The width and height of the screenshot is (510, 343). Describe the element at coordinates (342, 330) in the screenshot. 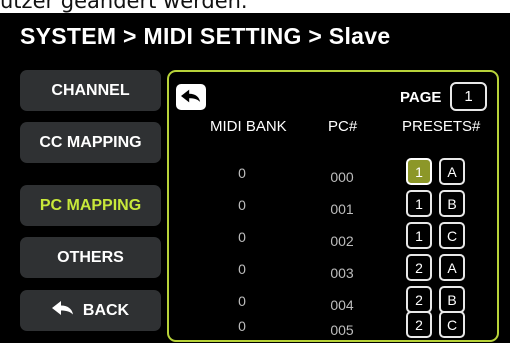

I see `pc-number-value: 005` at that location.